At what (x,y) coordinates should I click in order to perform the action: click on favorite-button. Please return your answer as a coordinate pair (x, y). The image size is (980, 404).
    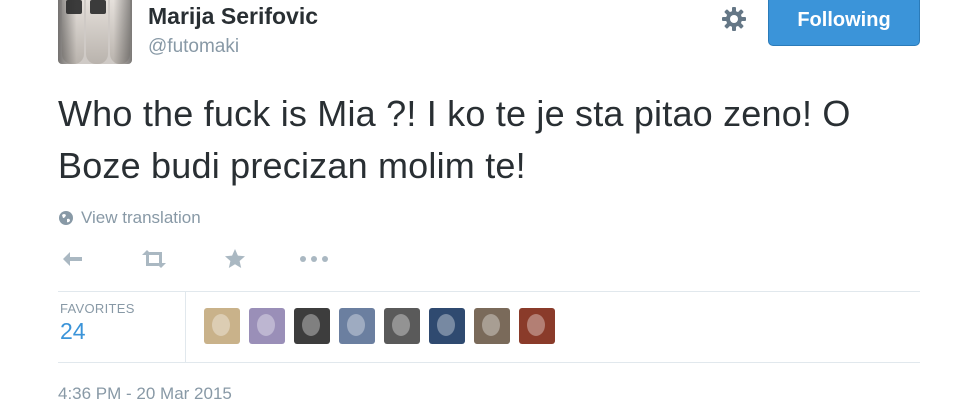
    Looking at the image, I should click on (236, 259).